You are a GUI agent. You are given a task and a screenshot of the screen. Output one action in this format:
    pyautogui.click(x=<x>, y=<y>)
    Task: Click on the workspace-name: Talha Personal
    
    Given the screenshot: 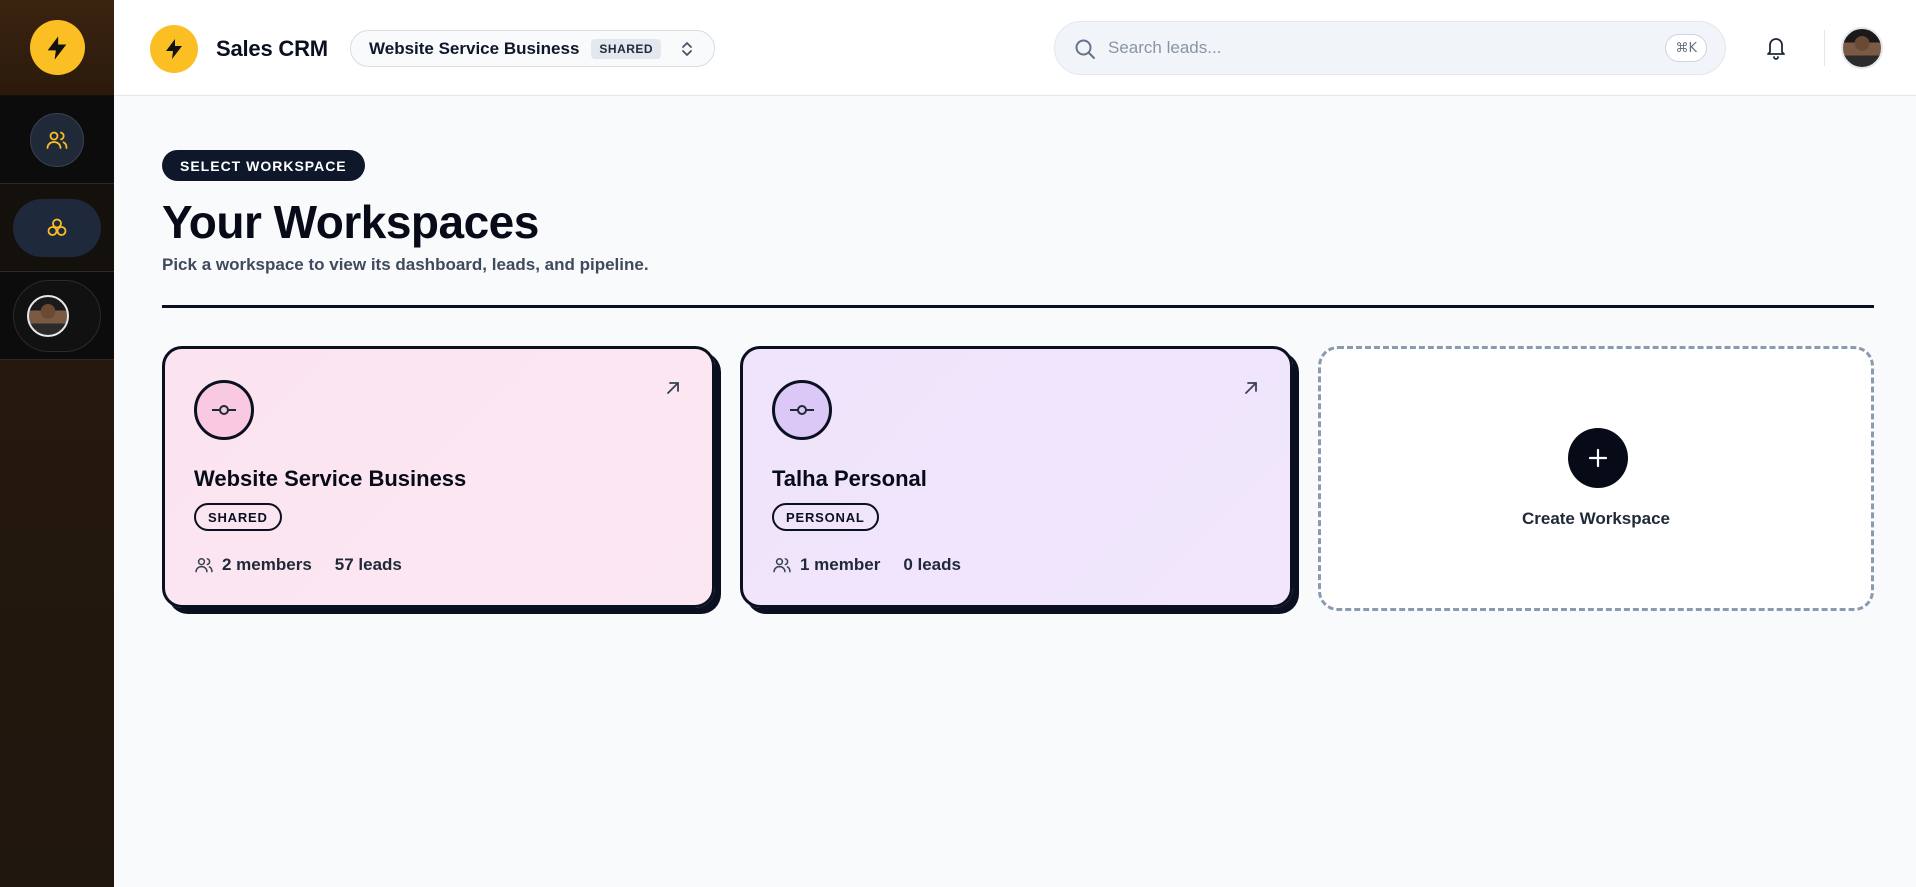 What is the action you would take?
    pyautogui.click(x=849, y=478)
    